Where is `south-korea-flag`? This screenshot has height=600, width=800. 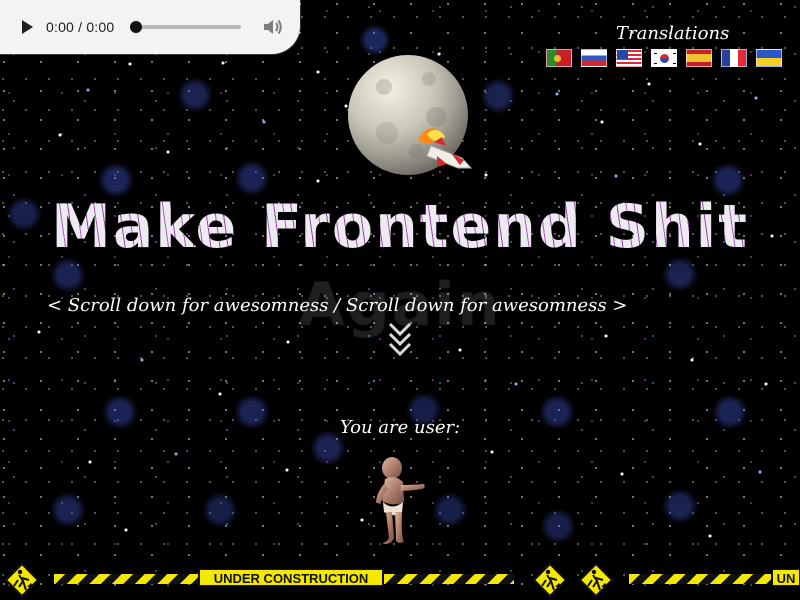 south-korea-flag is located at coordinates (664, 58).